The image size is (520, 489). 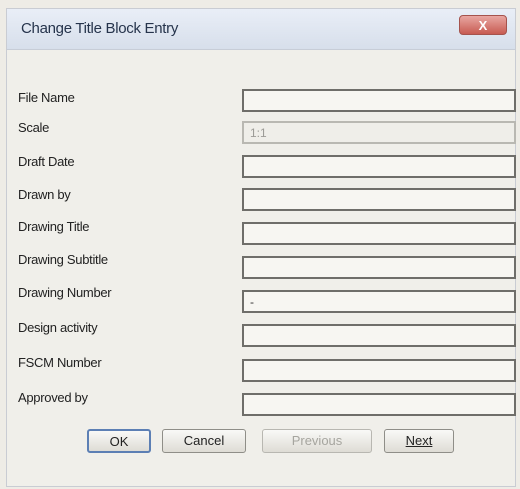 I want to click on ok-button-label: OK, so click(x=119, y=441).